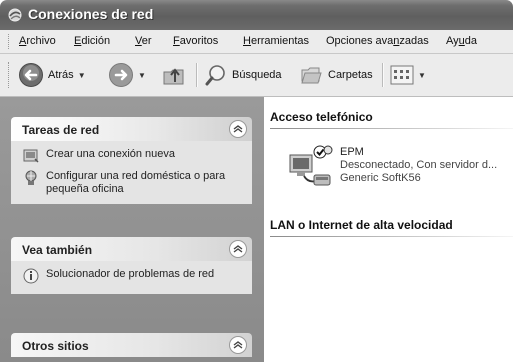  I want to click on up-folder-button, so click(174, 75).